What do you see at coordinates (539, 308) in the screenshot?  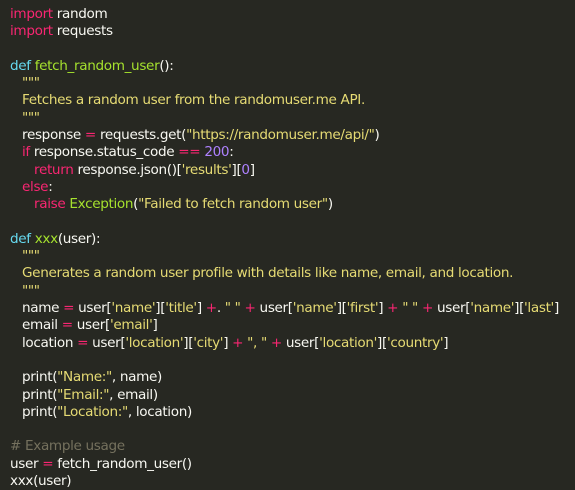 I see `code-token: 'last'` at bounding box center [539, 308].